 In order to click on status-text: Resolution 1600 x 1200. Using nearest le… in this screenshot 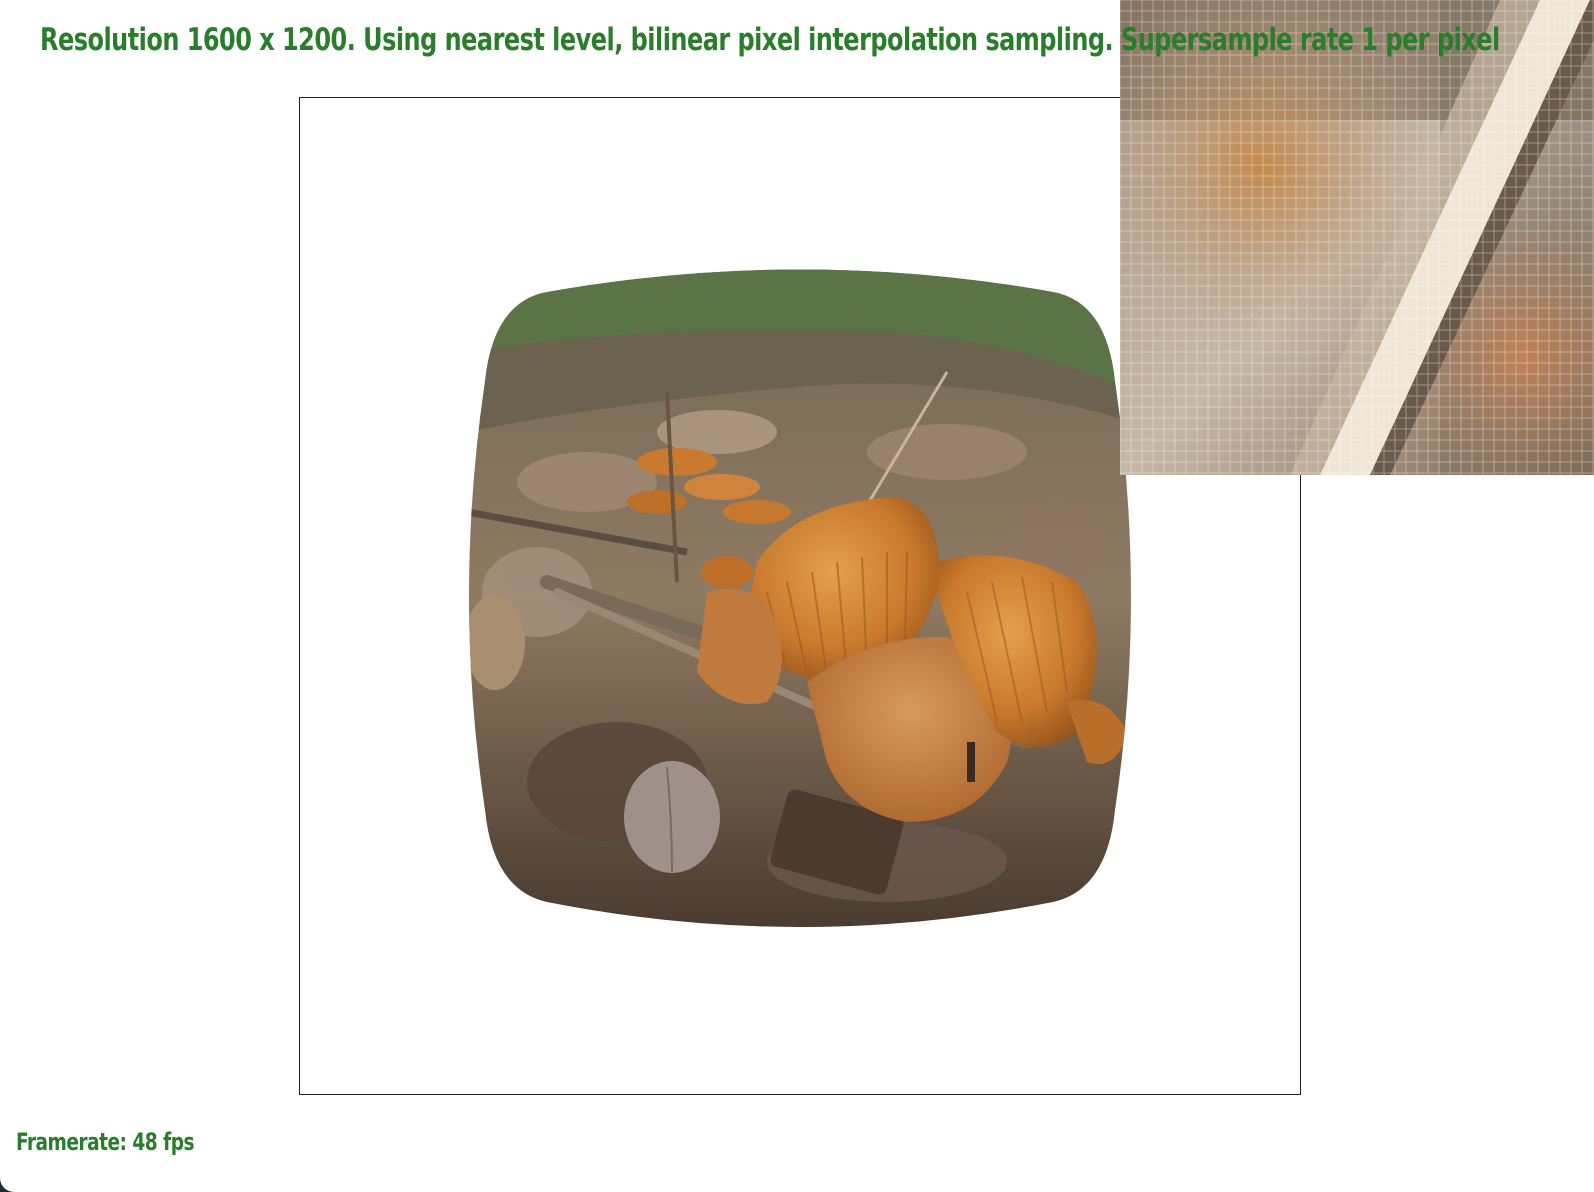, I will do `click(770, 40)`.